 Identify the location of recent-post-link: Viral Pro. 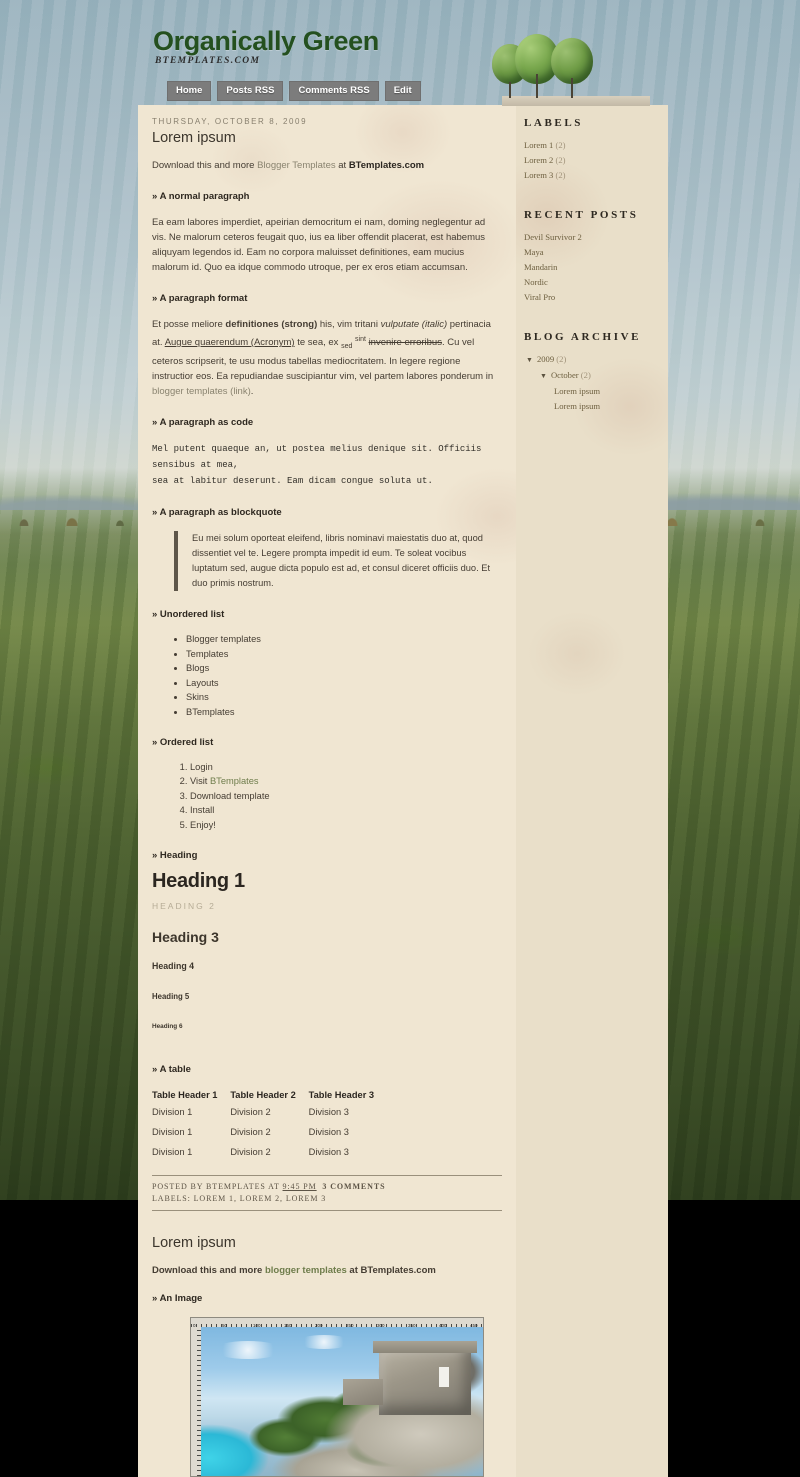
(591, 297).